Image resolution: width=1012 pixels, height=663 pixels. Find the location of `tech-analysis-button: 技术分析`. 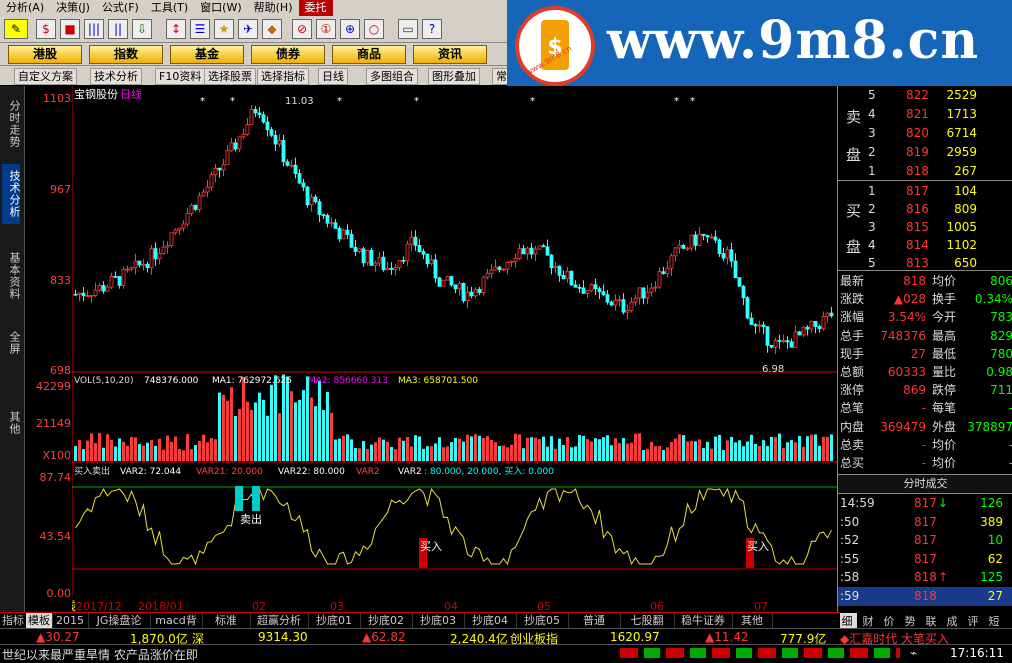

tech-analysis-button: 技术分析 is located at coordinates (116, 76).